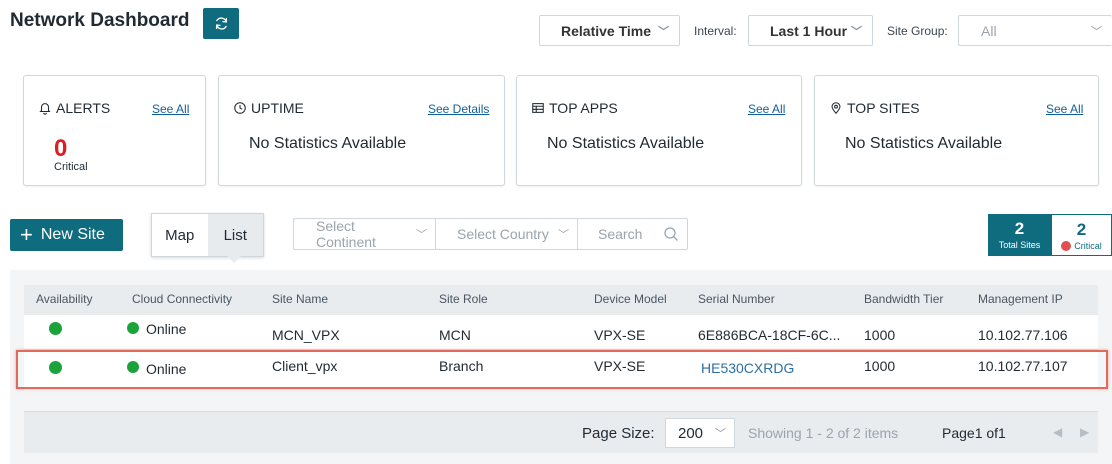  What do you see at coordinates (659, 130) in the screenshot?
I see `top-apps-card: TOP APPS See All No Statistics Available` at bounding box center [659, 130].